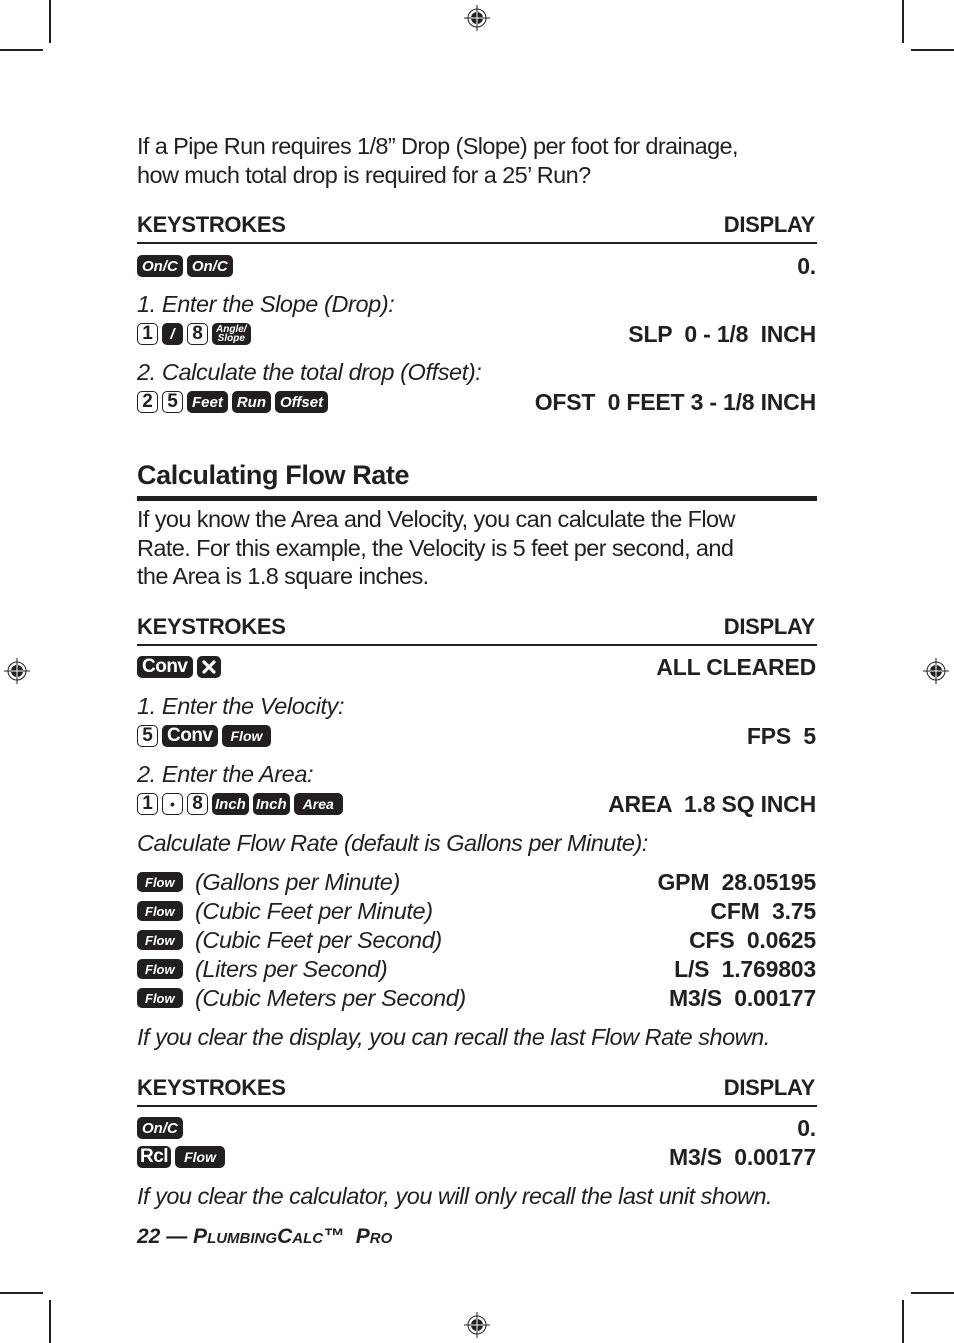  I want to click on flow-unit-label: (Gallons per Minute), so click(297, 882).